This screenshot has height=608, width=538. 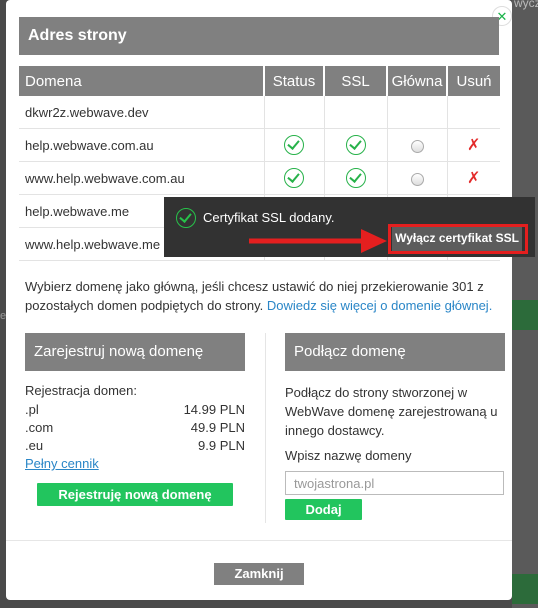 I want to click on domain-name: www.help.webwave.com.au, so click(x=142, y=178).